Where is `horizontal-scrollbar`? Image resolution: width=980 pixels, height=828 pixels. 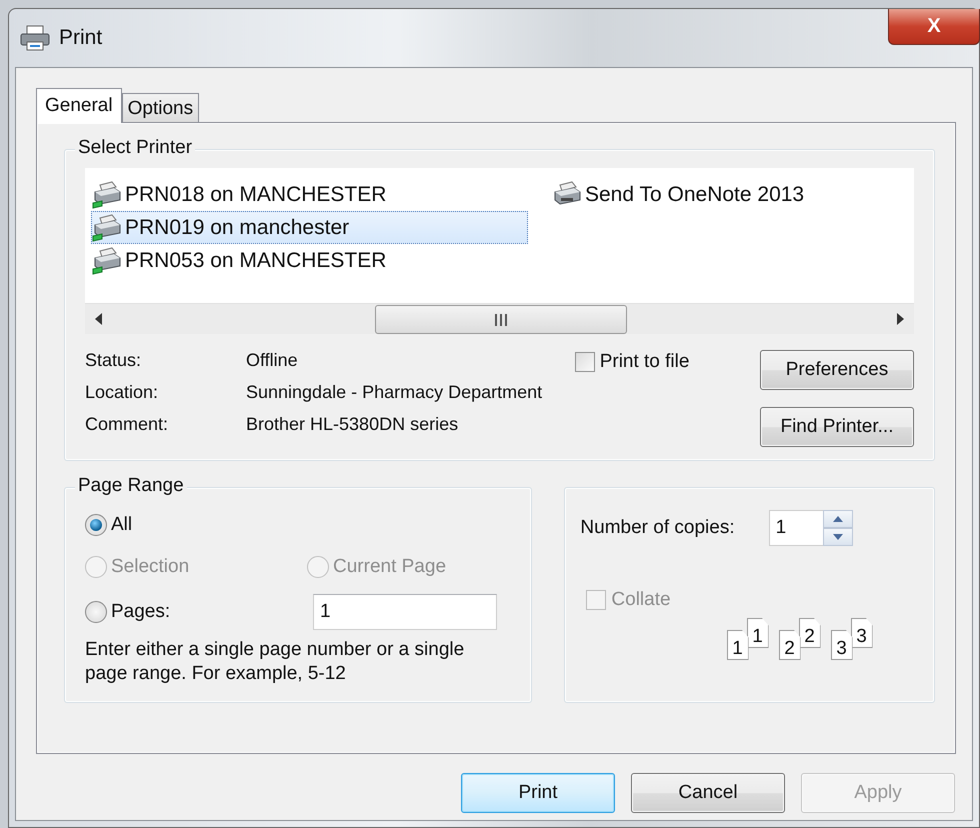 horizontal-scrollbar is located at coordinates (499, 318).